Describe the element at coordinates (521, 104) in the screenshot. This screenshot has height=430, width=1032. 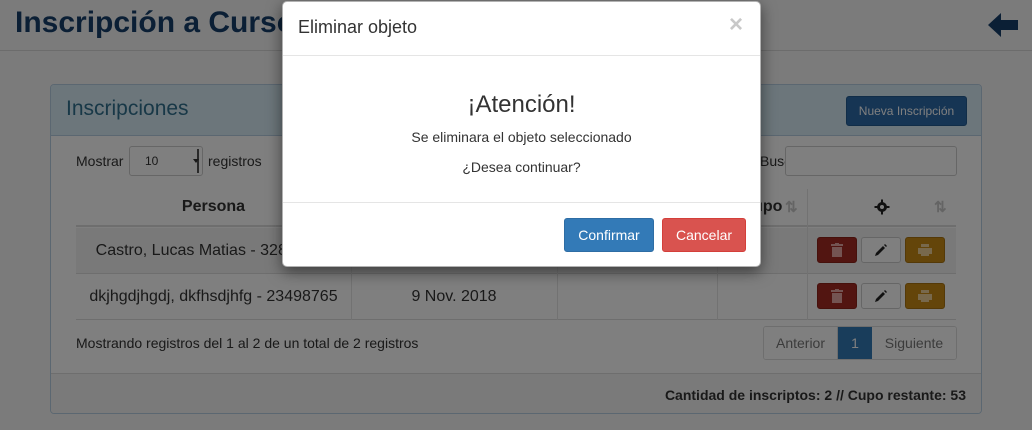
I see `modal-heading: ¡Atención!` at that location.